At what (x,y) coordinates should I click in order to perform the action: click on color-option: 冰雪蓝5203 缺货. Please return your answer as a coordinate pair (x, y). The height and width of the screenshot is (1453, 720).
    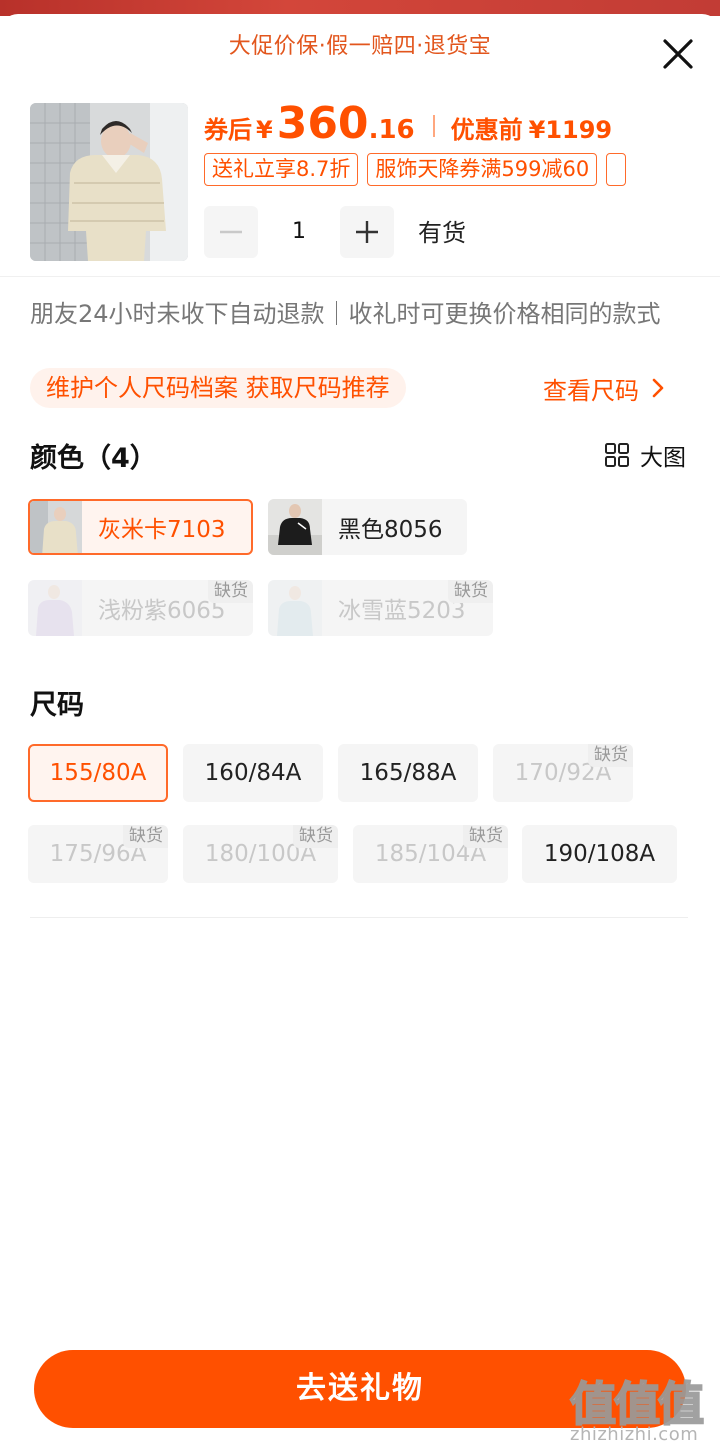
    Looking at the image, I should click on (380, 608).